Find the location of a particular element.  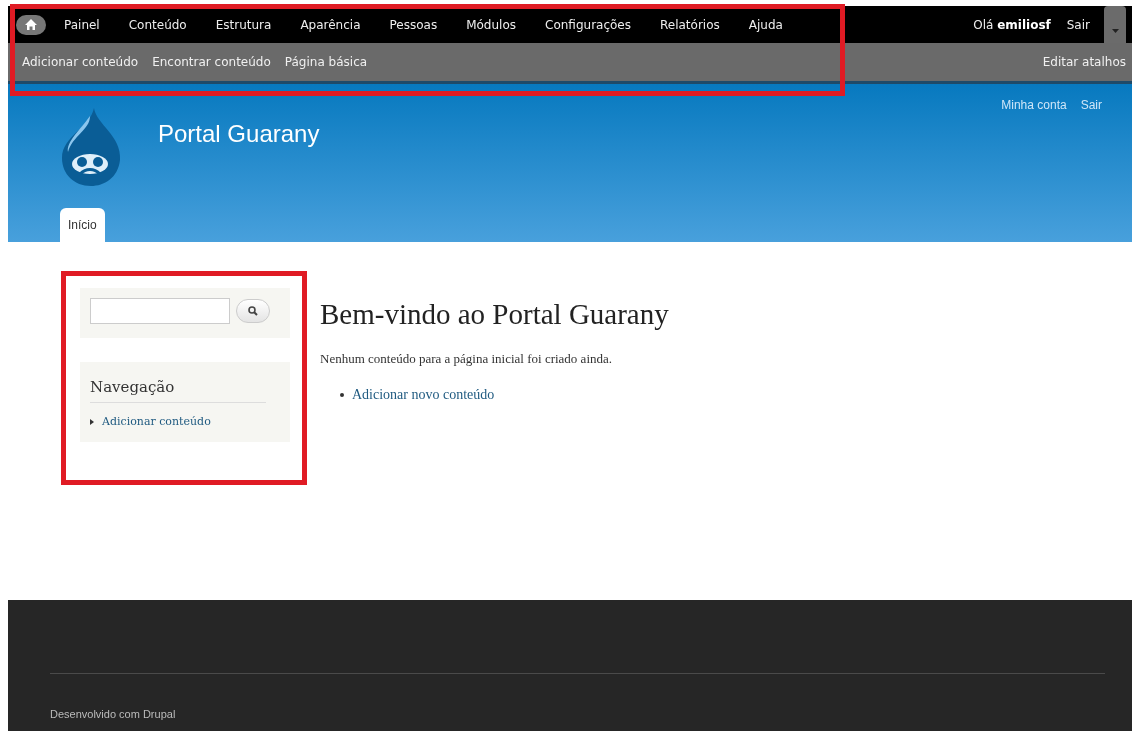

shortcut-link: Página básica is located at coordinates (326, 62).